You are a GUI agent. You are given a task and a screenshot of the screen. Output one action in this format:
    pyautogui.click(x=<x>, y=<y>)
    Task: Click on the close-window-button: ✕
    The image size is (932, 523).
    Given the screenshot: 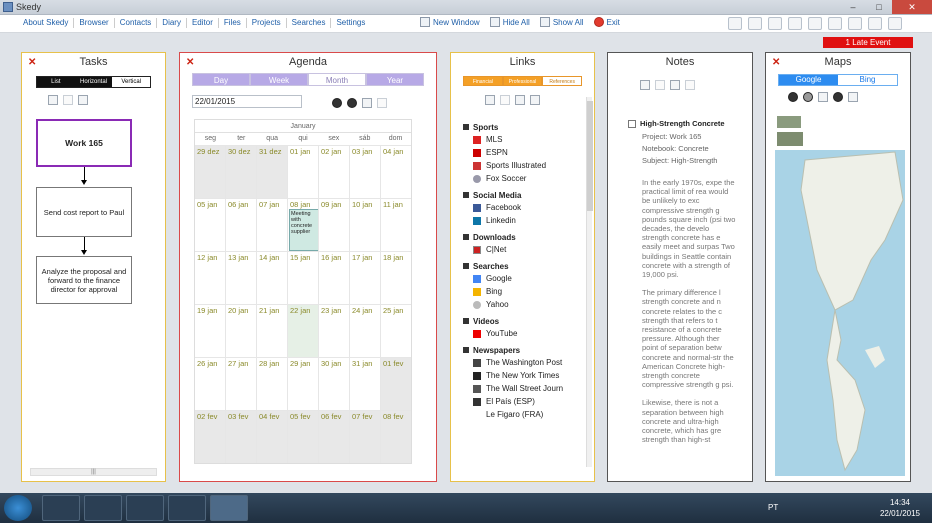 What is the action you would take?
    pyautogui.click(x=912, y=7)
    